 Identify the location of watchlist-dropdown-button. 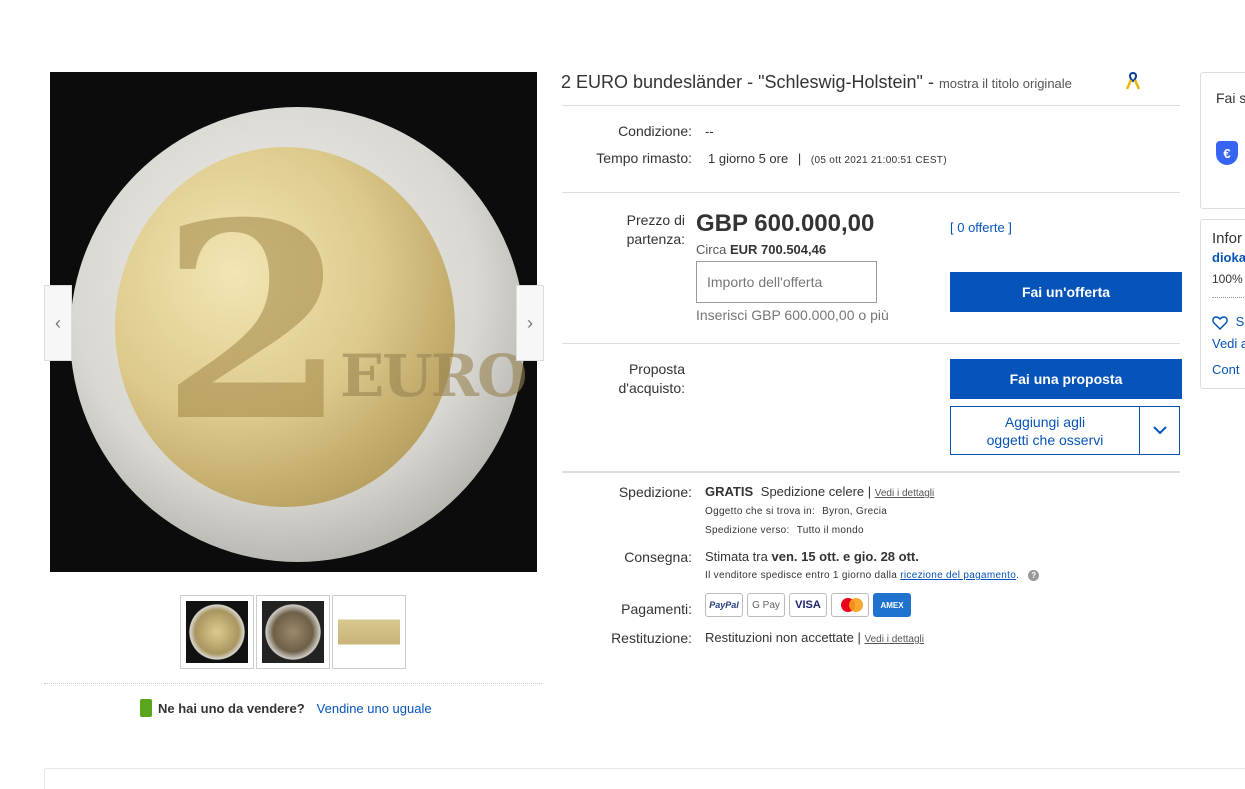
(1159, 430).